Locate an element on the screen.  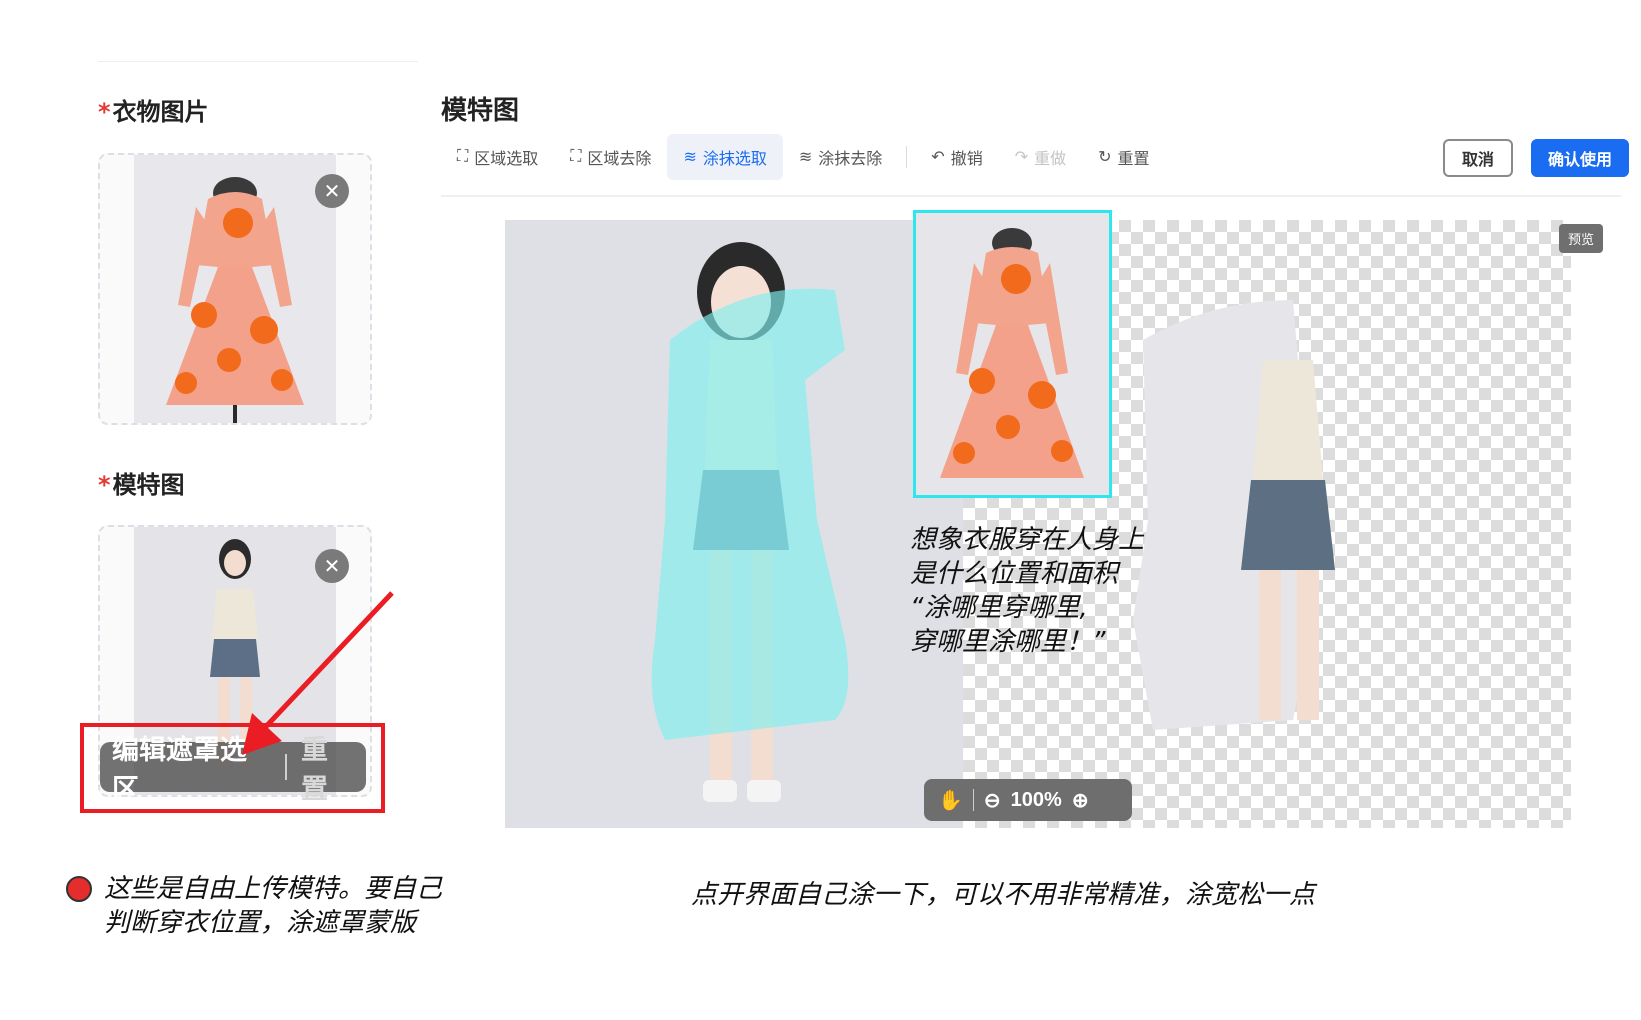
tool-brush-select: ≋ 涂抹选取 is located at coordinates (725, 157).